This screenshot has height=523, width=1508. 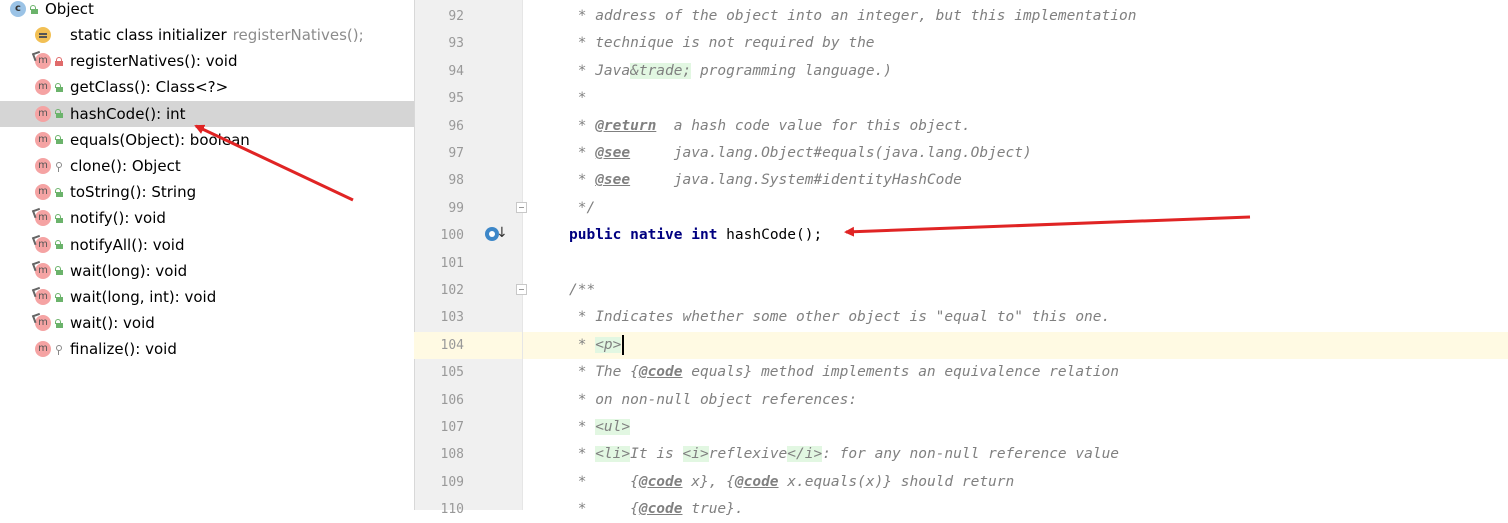 What do you see at coordinates (207, 323) in the screenshot?
I see `structure-member-row: m wait(): void` at bounding box center [207, 323].